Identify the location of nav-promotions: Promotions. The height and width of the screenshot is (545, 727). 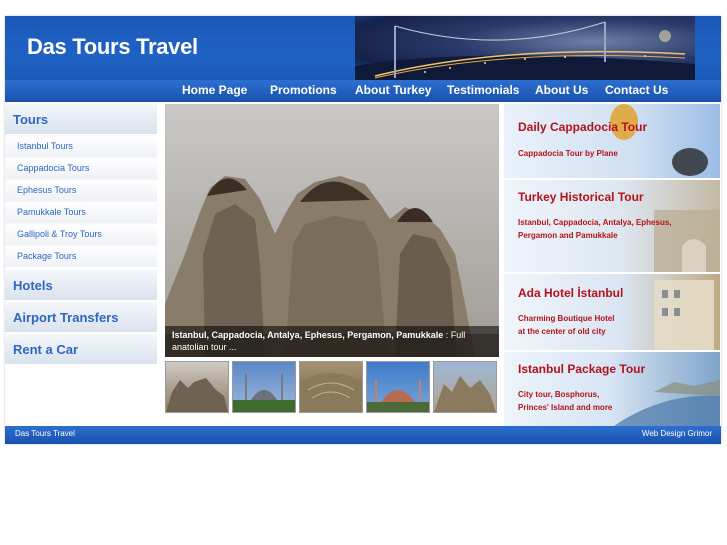
(303, 90).